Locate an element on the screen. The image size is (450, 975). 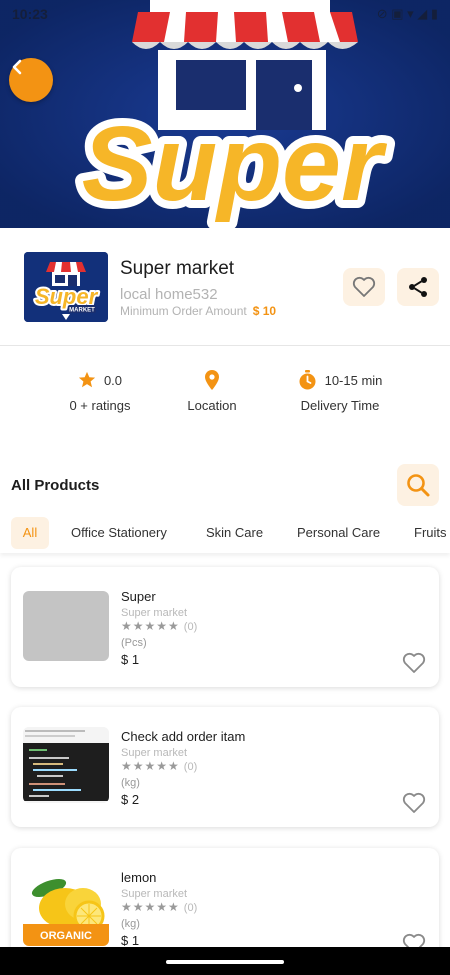
svg-text: Super is located at coordinates (235, 164).